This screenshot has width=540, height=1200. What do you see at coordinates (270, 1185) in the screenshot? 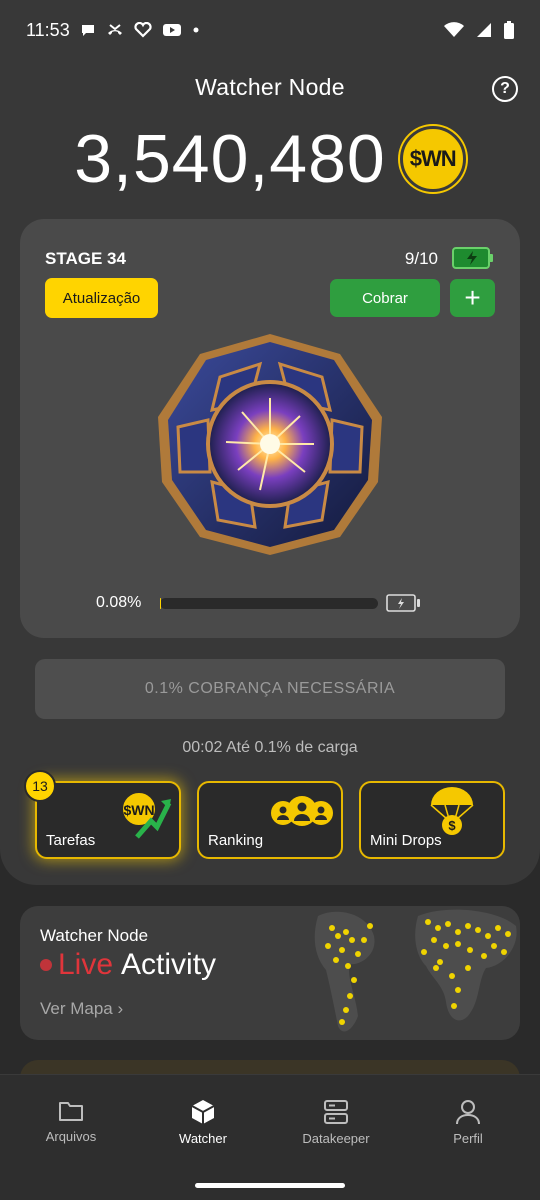
I see `home-indicator` at bounding box center [270, 1185].